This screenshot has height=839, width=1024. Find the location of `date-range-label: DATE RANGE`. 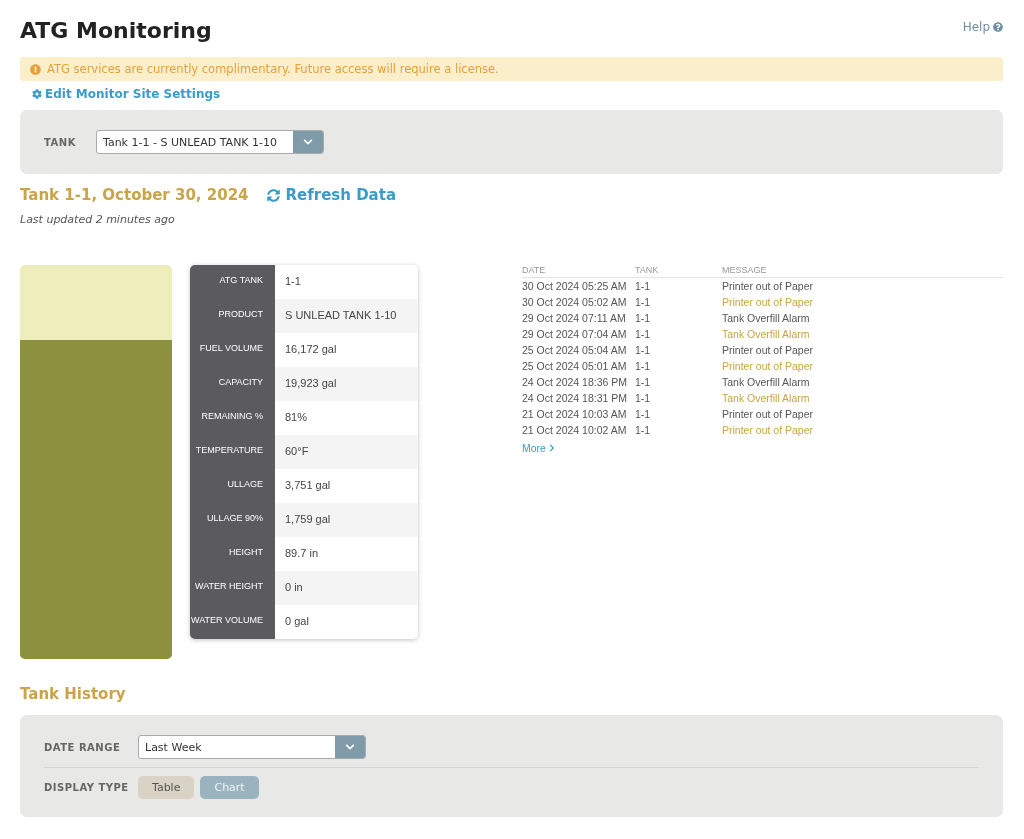

date-range-label: DATE RANGE is located at coordinates (83, 747).